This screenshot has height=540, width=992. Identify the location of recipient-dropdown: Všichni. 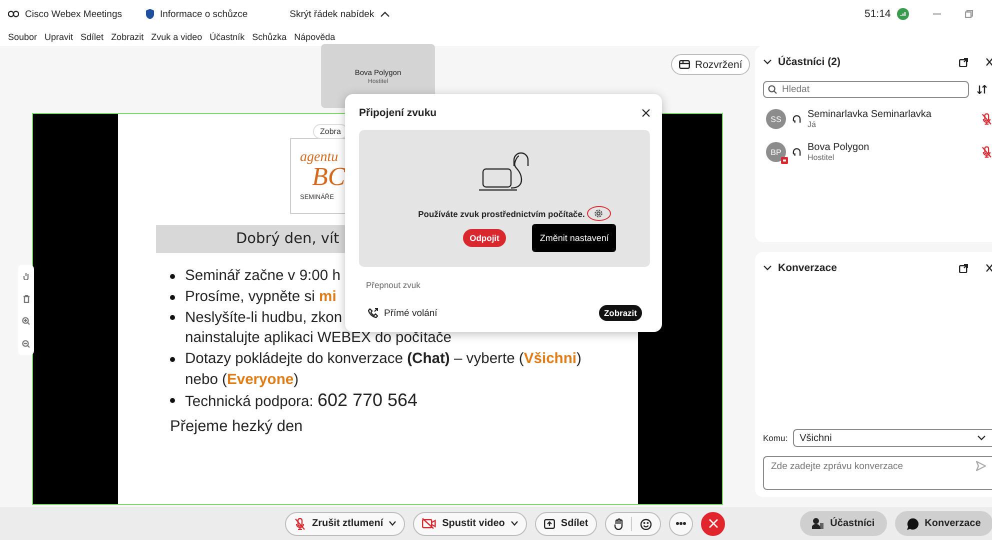
(892, 438).